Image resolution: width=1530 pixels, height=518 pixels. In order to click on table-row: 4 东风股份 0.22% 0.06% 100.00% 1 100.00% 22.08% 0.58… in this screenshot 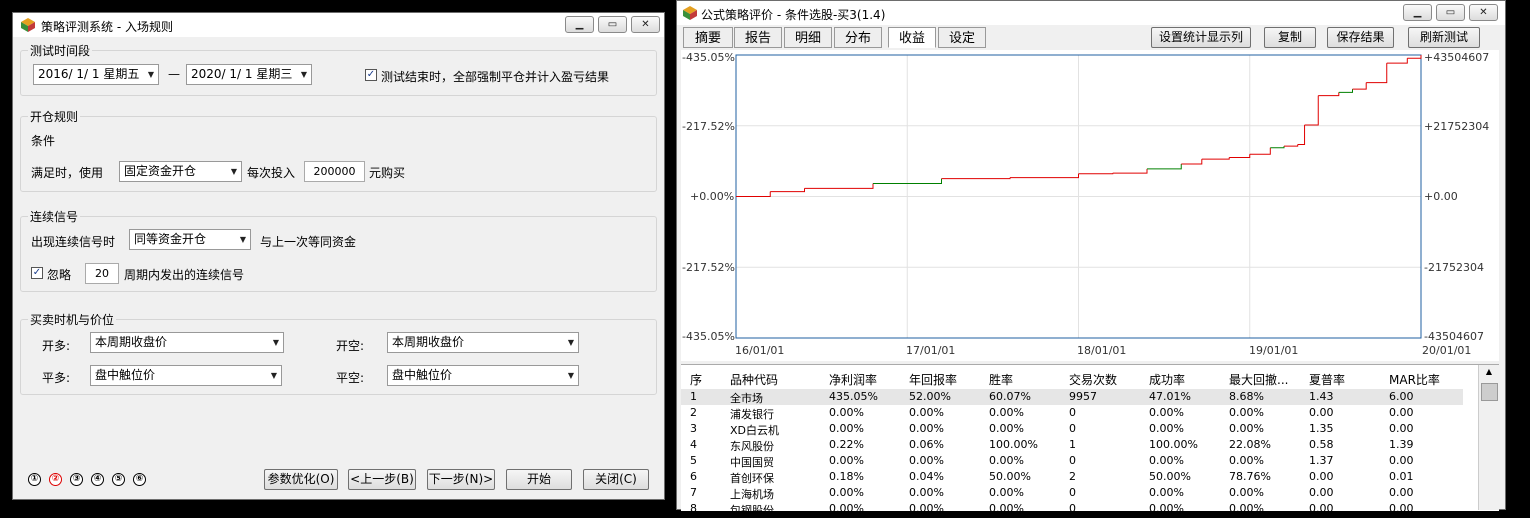, I will do `click(1072, 445)`.